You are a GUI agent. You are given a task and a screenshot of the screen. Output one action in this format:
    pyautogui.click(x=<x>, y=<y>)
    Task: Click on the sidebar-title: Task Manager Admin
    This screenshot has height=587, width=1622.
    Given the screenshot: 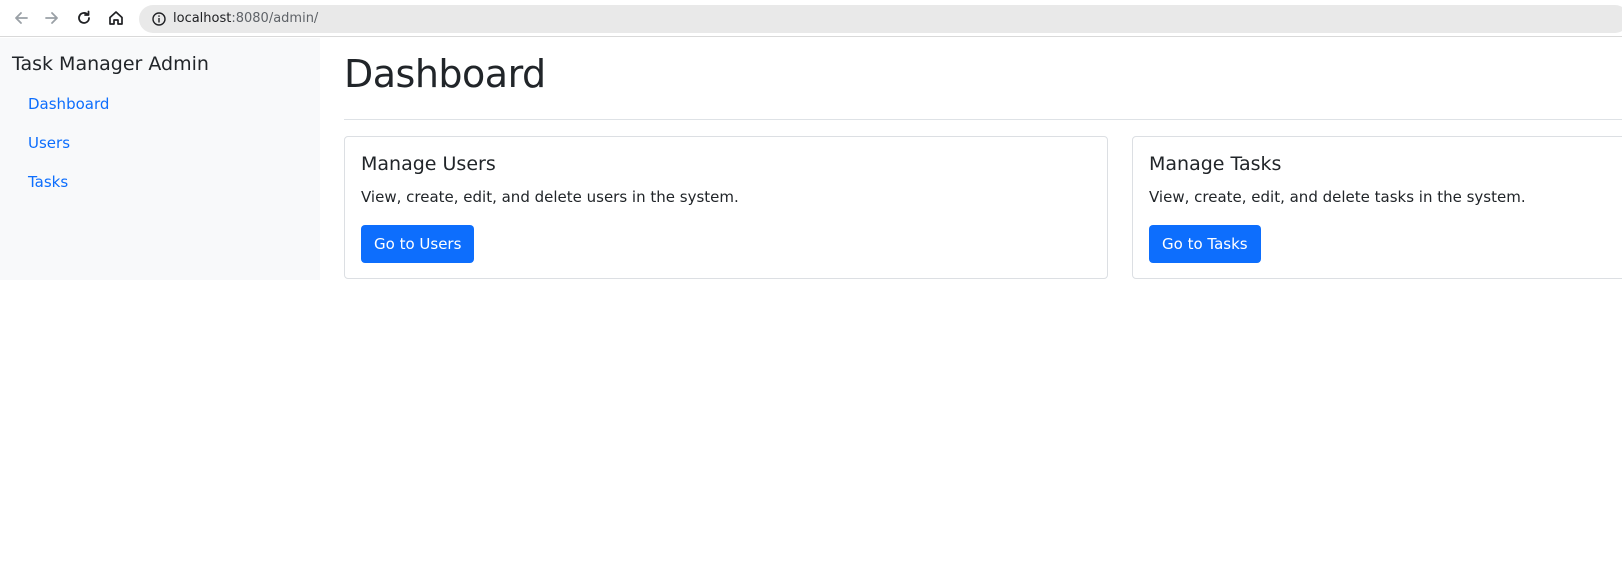 What is the action you would take?
    pyautogui.click(x=110, y=64)
    